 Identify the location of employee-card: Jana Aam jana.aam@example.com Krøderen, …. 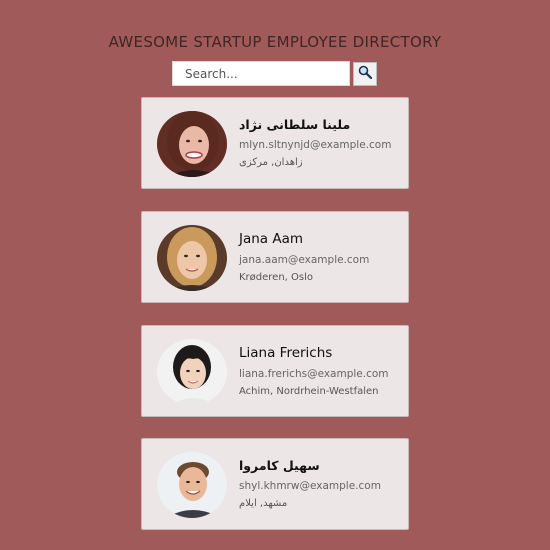
(275, 257).